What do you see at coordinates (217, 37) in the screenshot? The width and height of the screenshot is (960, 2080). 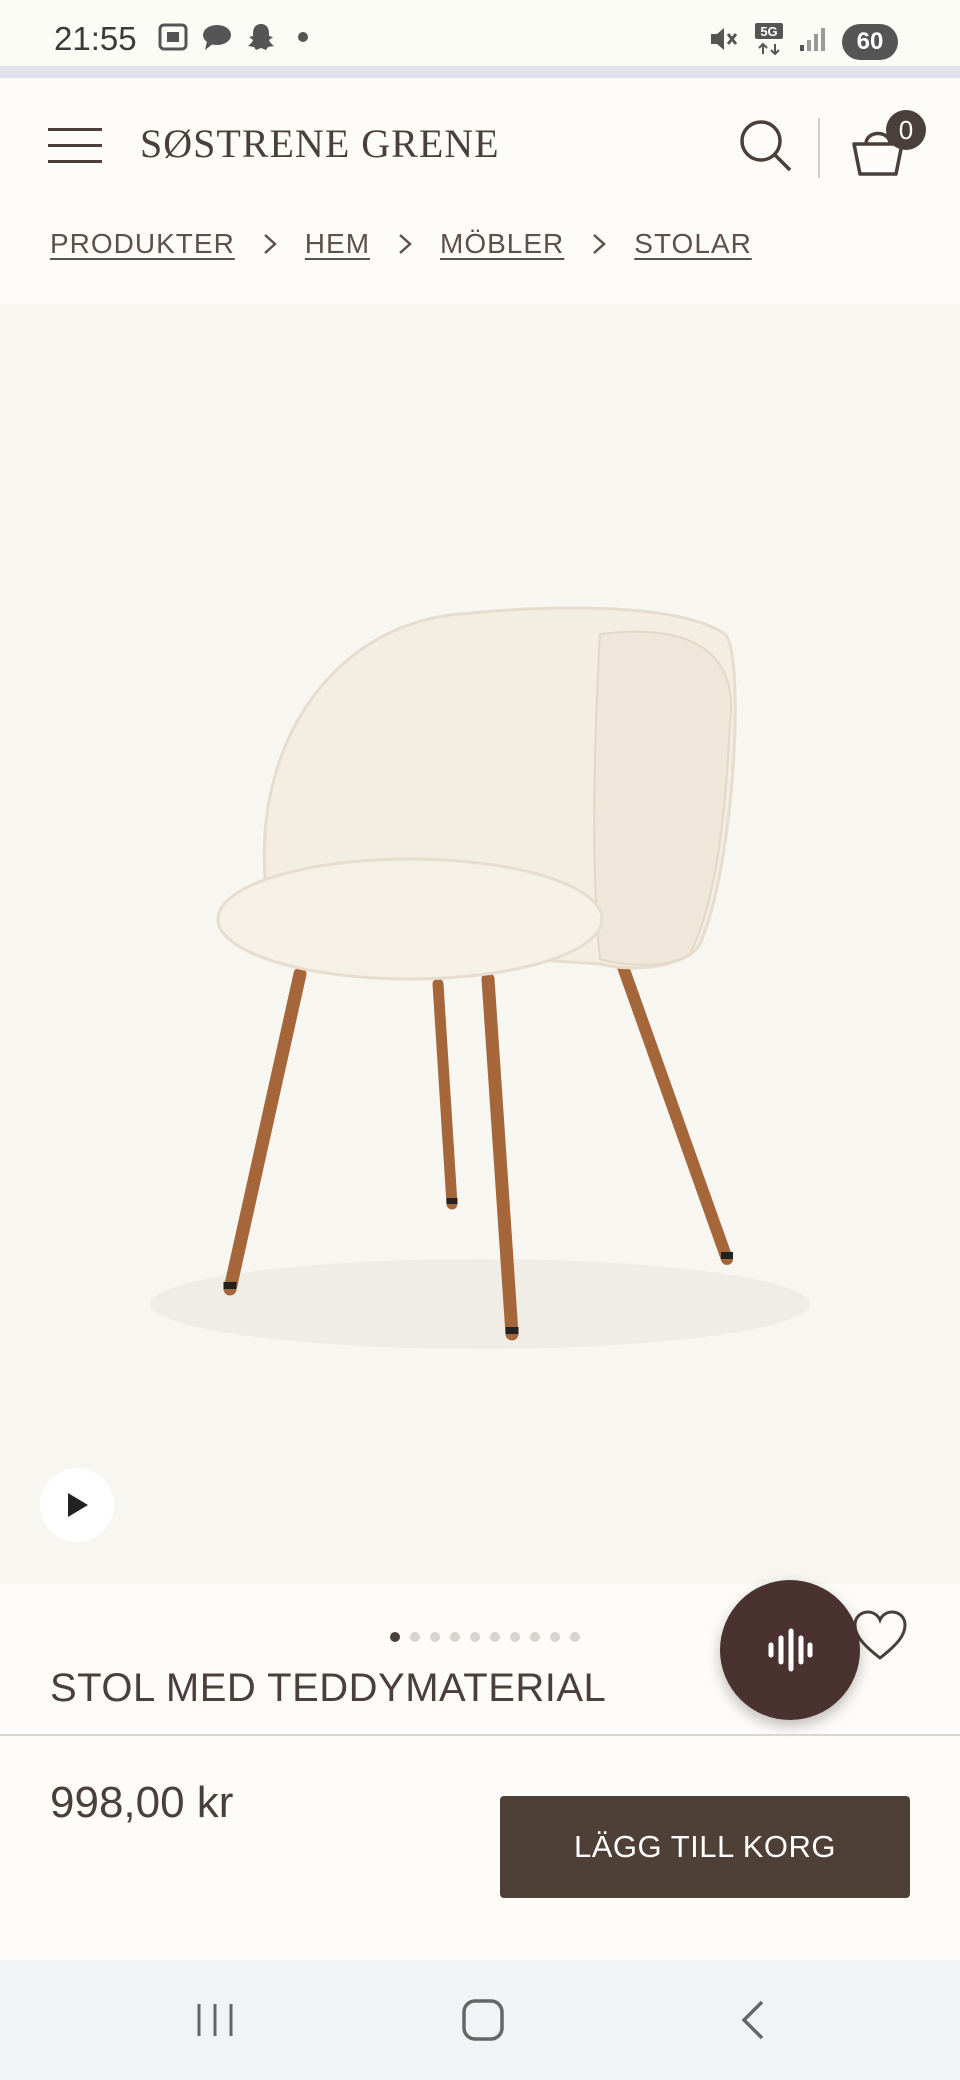 I see `chat-icon` at bounding box center [217, 37].